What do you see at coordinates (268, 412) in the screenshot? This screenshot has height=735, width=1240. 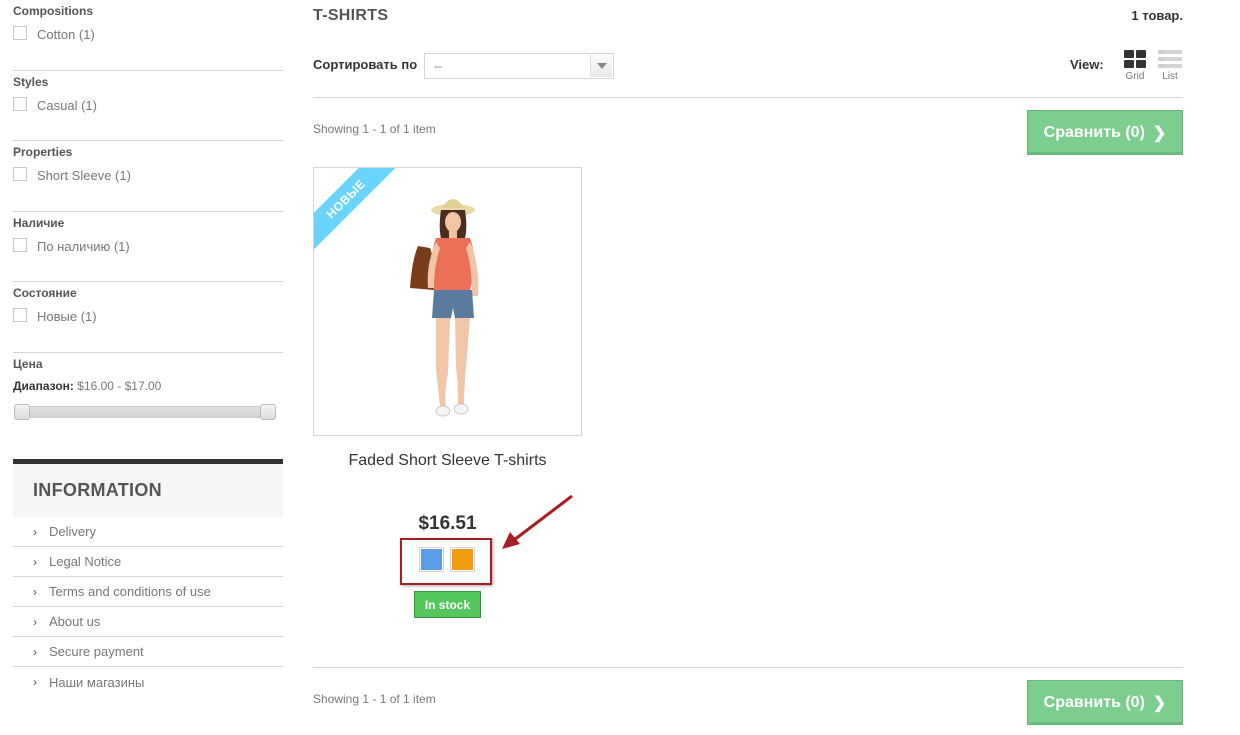 I see `price-slider-max-handle` at bounding box center [268, 412].